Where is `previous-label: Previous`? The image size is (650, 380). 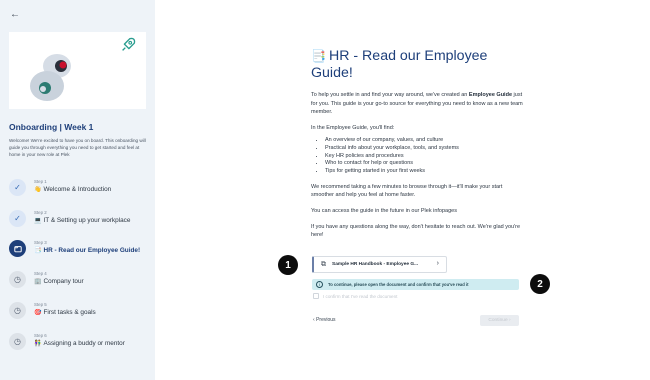 previous-label: Previous is located at coordinates (326, 320).